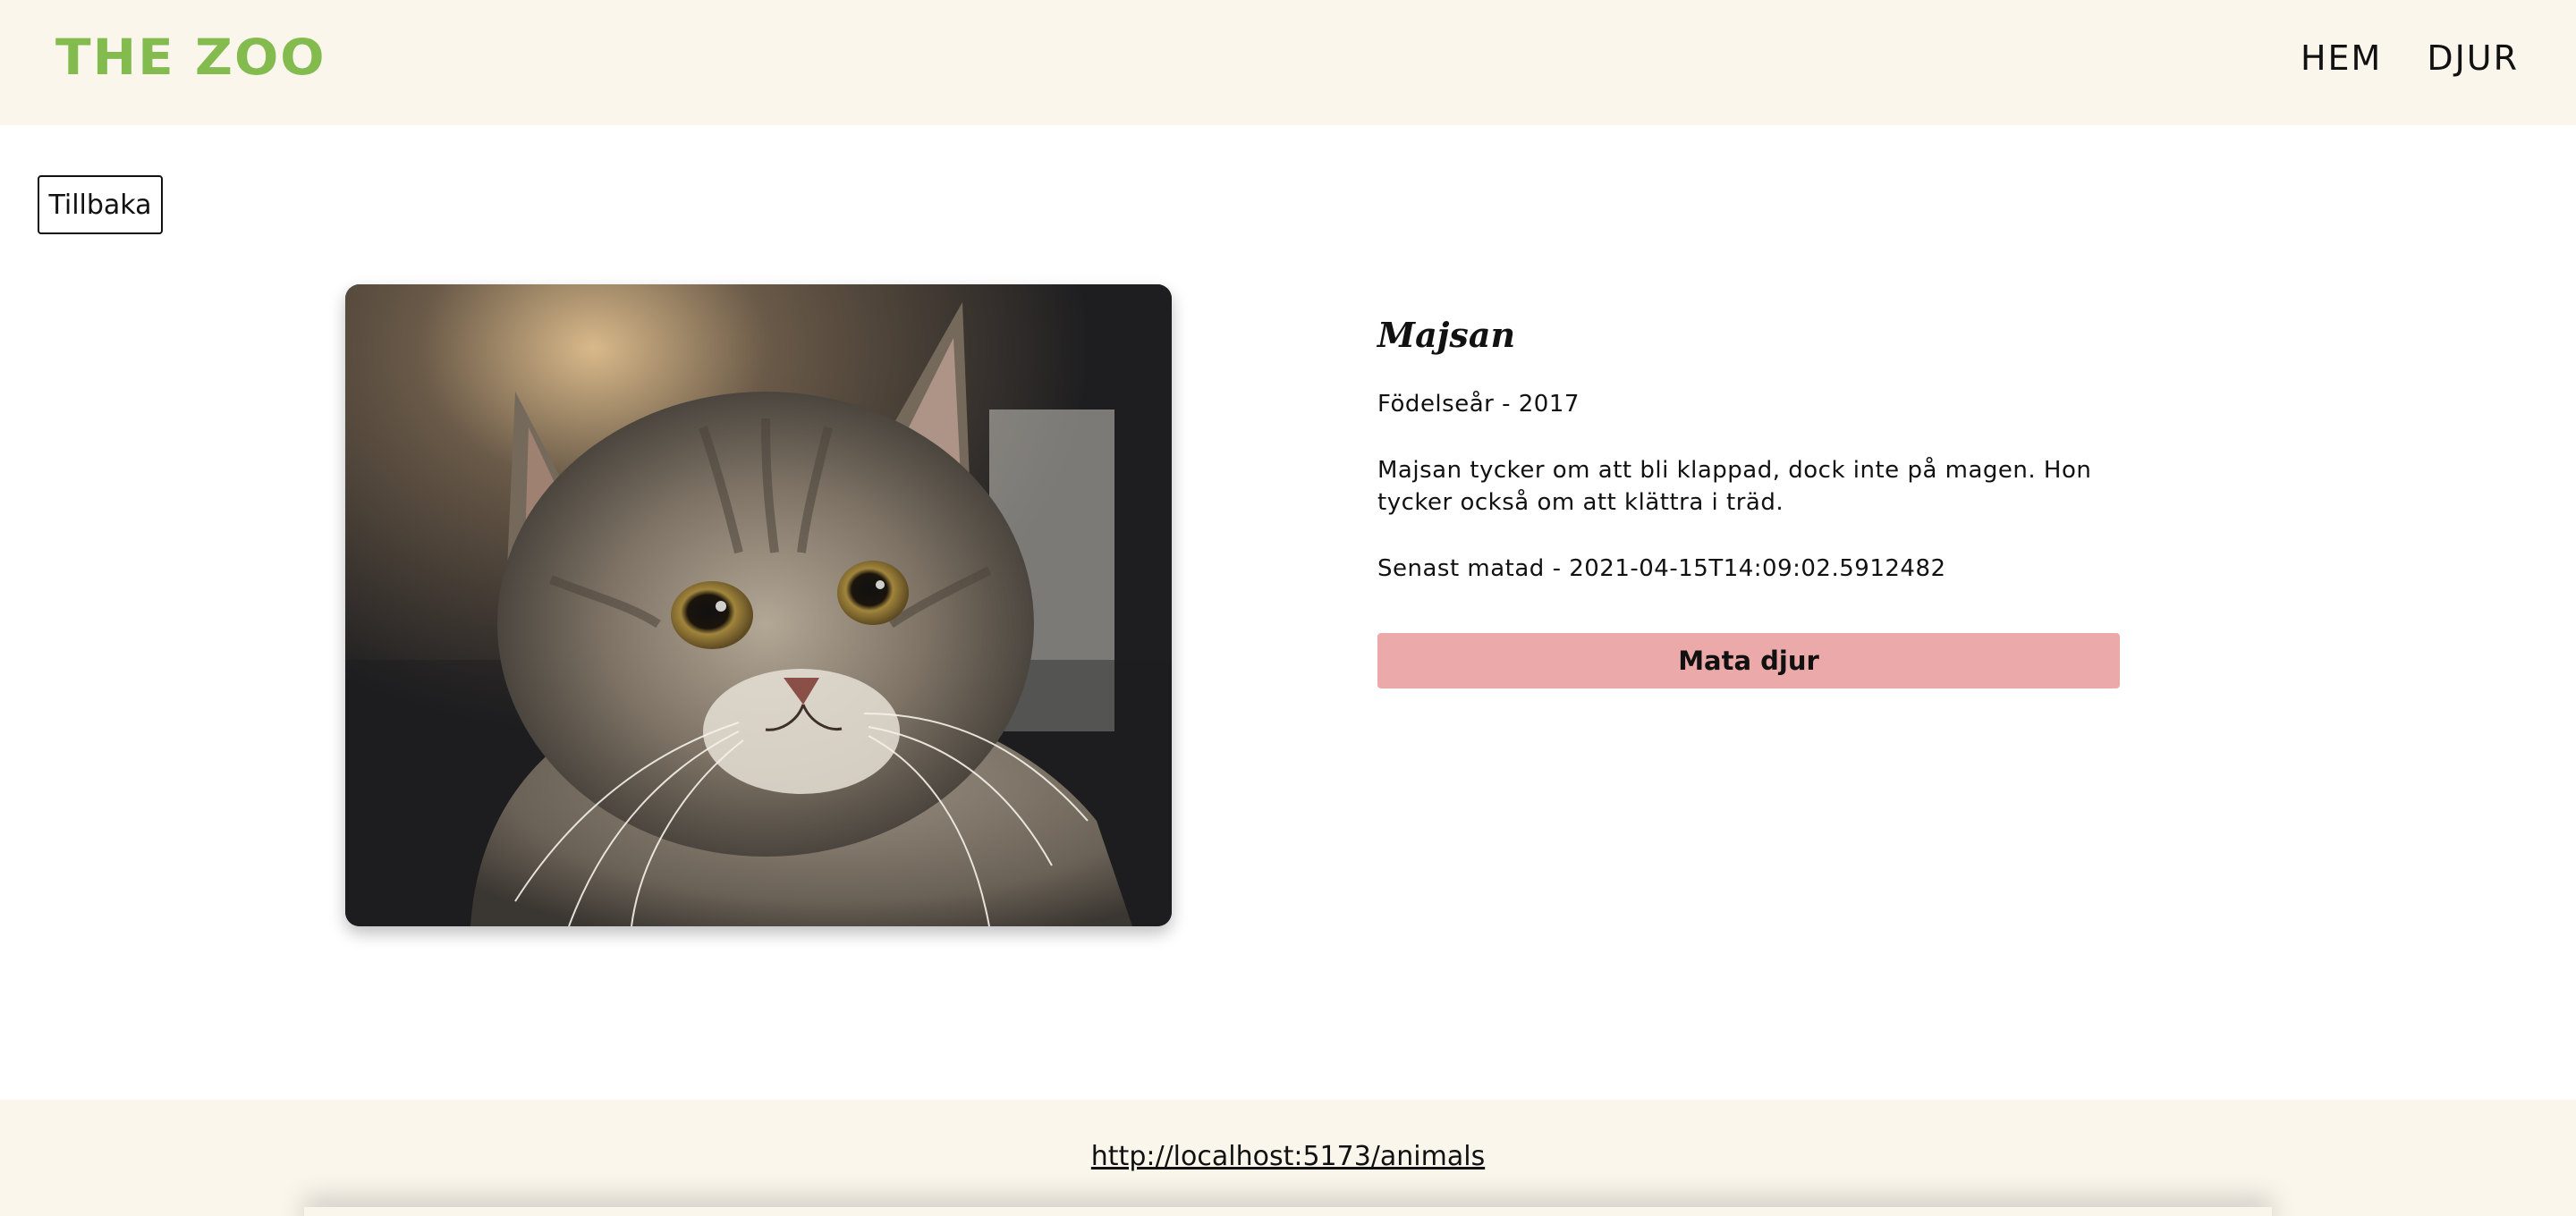 Image resolution: width=2576 pixels, height=1216 pixels. I want to click on birth-year: Födelseår - 2017, so click(1478, 405).